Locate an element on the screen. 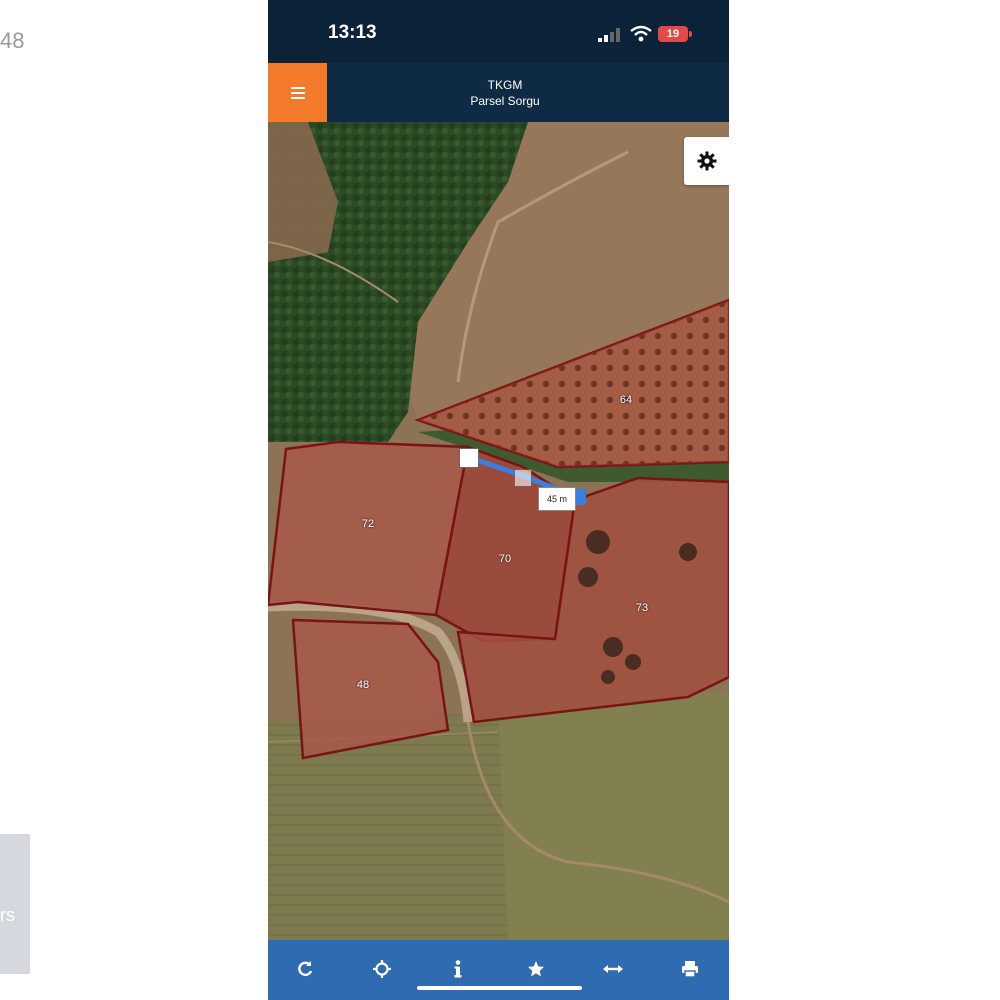  status-time: 13:13 is located at coordinates (352, 32).